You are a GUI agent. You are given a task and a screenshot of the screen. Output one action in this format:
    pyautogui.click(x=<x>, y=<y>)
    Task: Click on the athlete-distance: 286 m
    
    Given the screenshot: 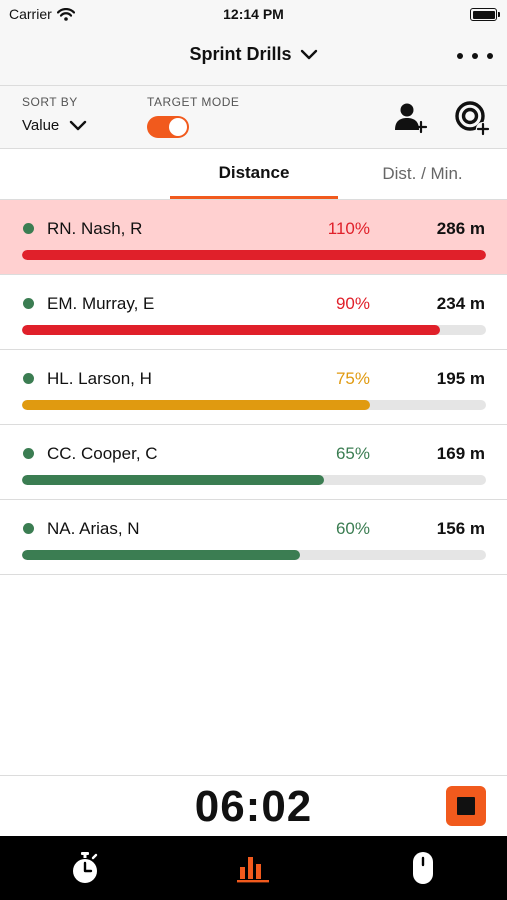 What is the action you would take?
    pyautogui.click(x=460, y=228)
    